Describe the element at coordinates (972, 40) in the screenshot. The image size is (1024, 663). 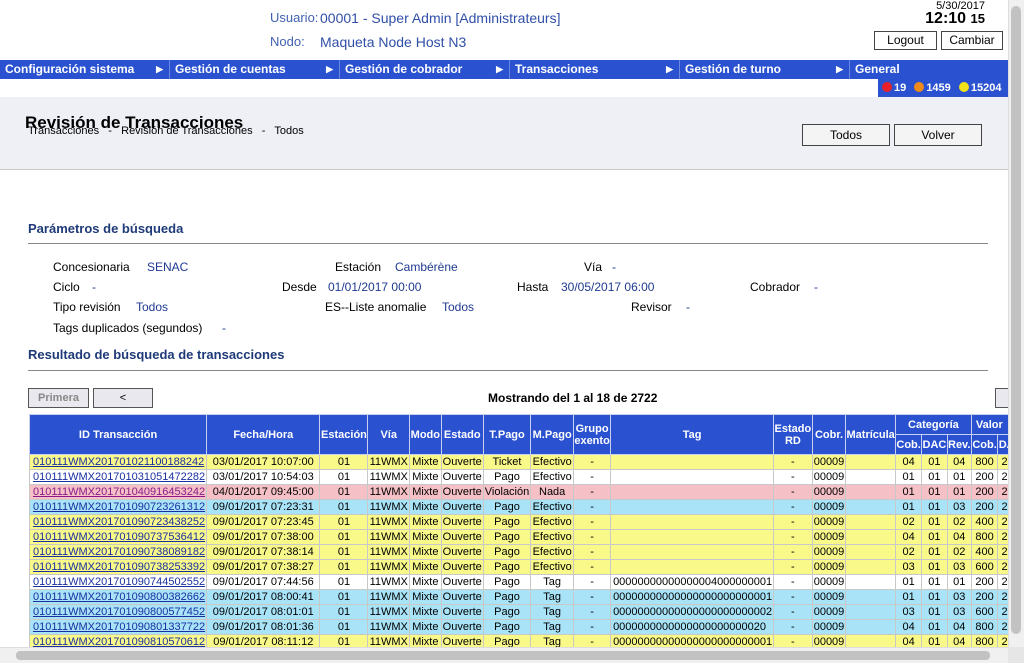
I see `change-button: Cambiar` at that location.